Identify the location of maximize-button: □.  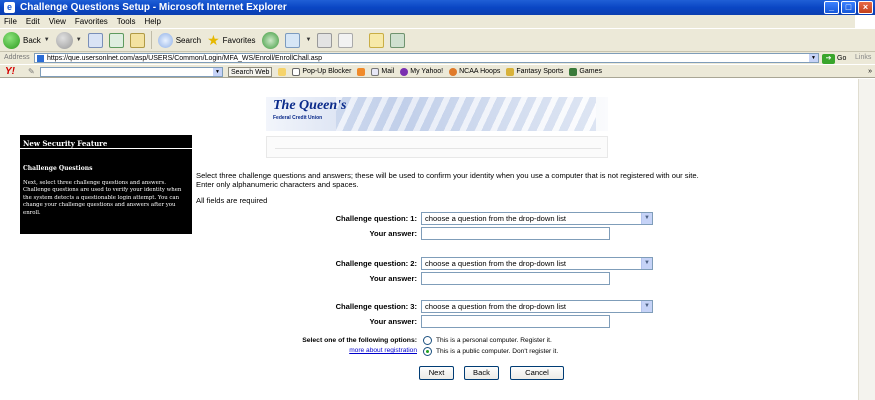
(848, 7).